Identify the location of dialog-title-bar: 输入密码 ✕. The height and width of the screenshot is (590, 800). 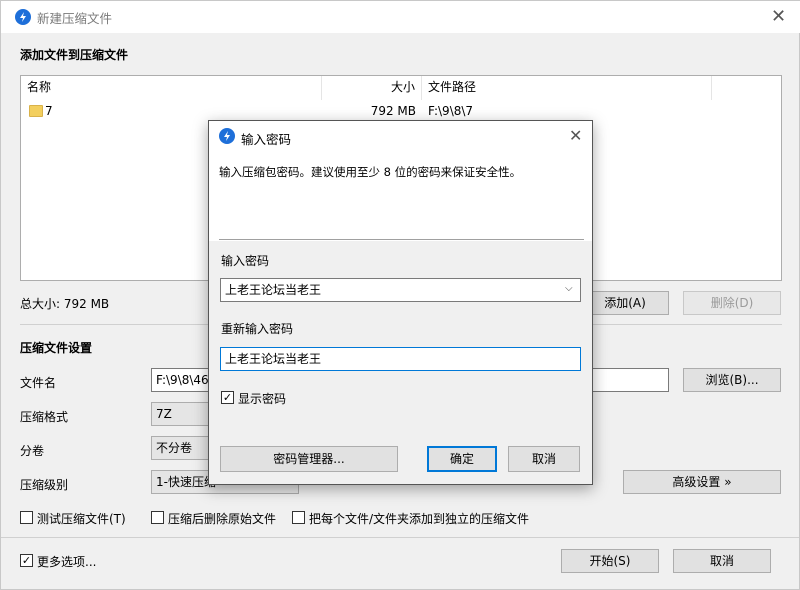
(400, 136).